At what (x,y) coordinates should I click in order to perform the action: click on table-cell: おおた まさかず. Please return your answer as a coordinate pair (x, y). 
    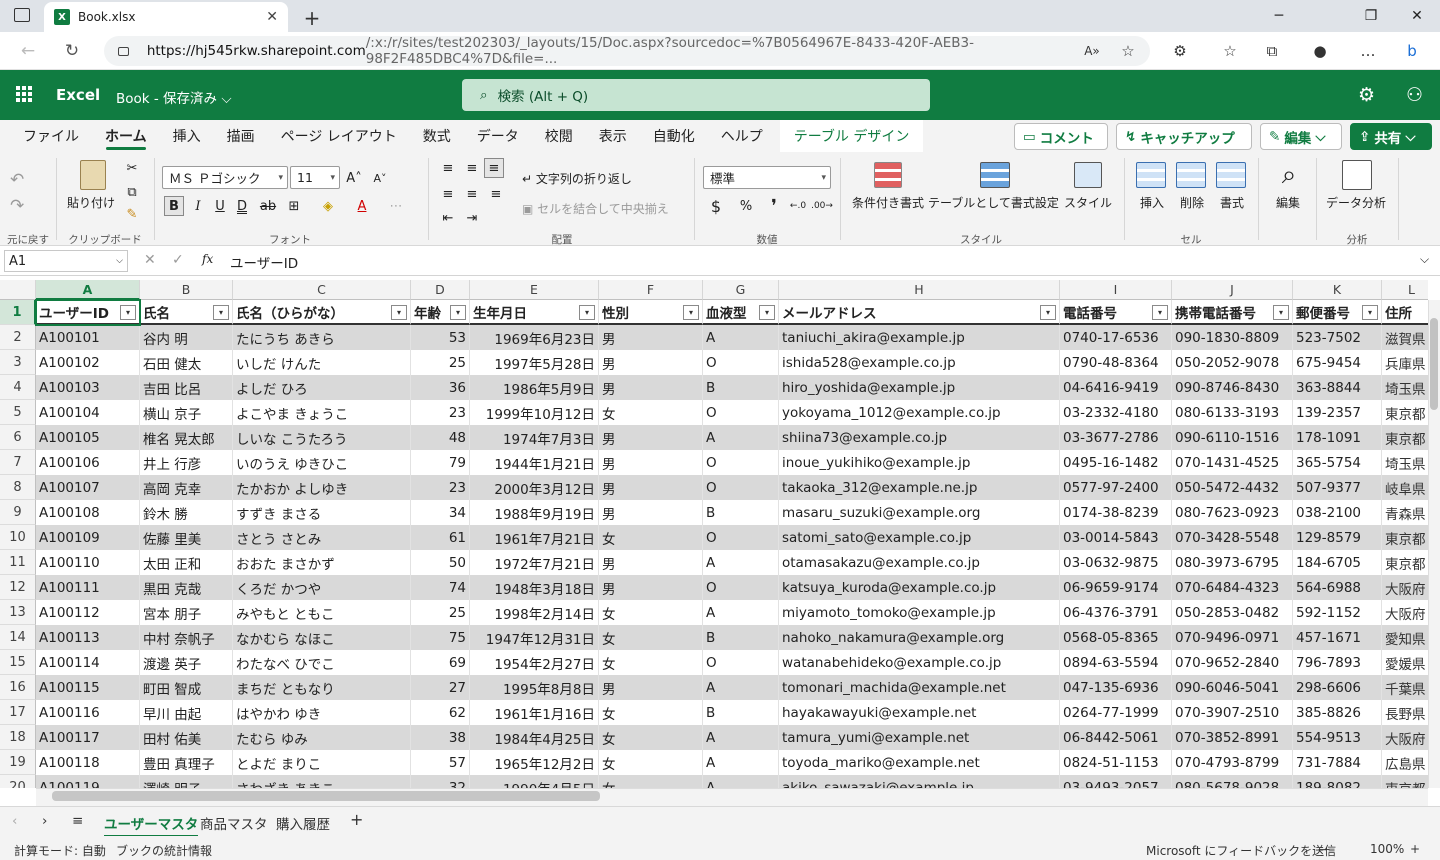
    Looking at the image, I should click on (322, 562).